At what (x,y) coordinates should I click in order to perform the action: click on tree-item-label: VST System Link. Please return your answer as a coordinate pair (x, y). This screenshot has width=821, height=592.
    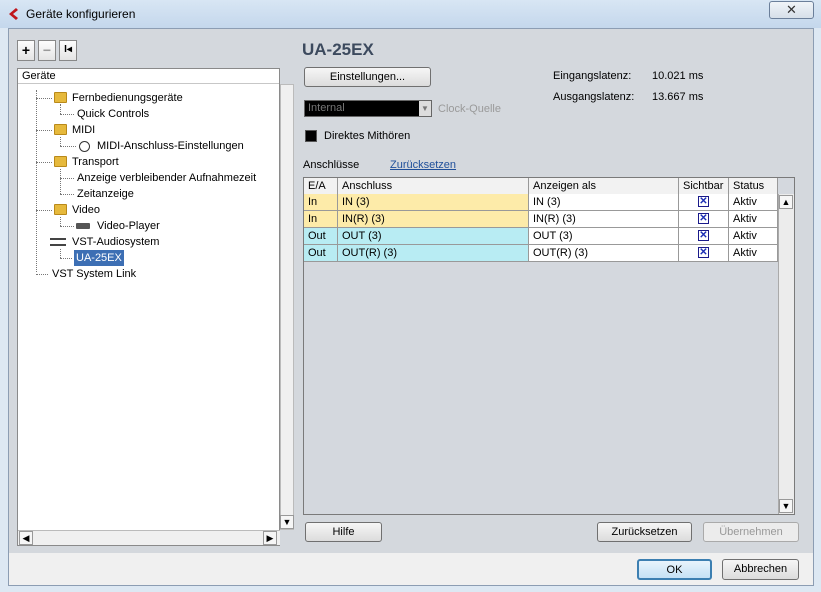
    Looking at the image, I should click on (94, 274).